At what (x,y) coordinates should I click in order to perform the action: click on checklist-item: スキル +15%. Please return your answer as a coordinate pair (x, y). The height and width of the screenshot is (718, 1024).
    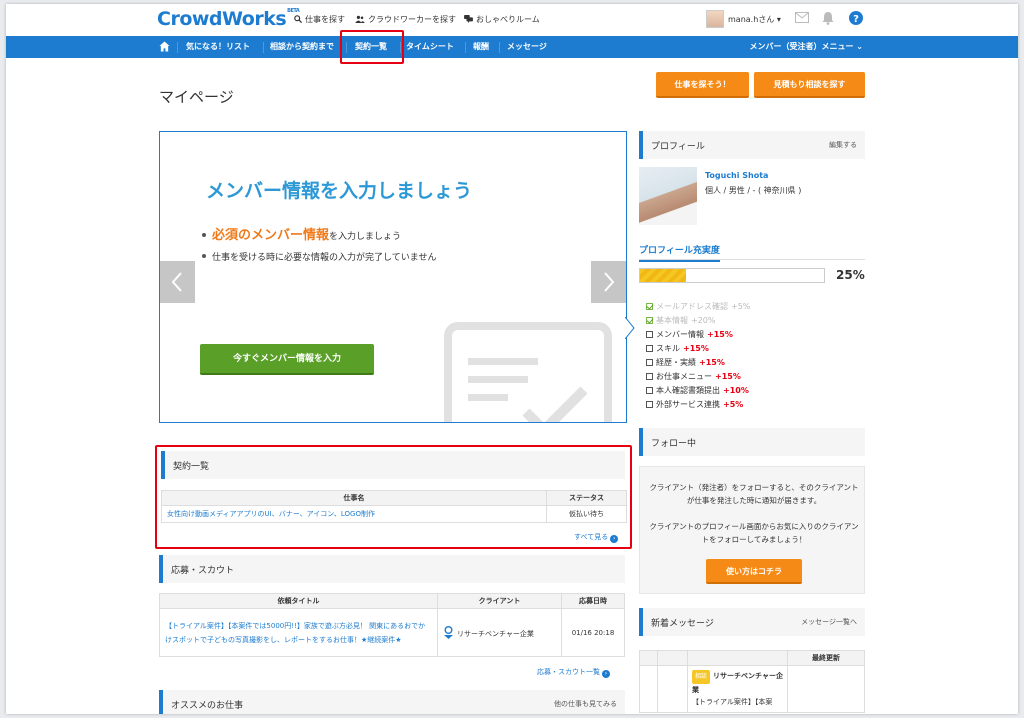
    Looking at the image, I should click on (698, 349).